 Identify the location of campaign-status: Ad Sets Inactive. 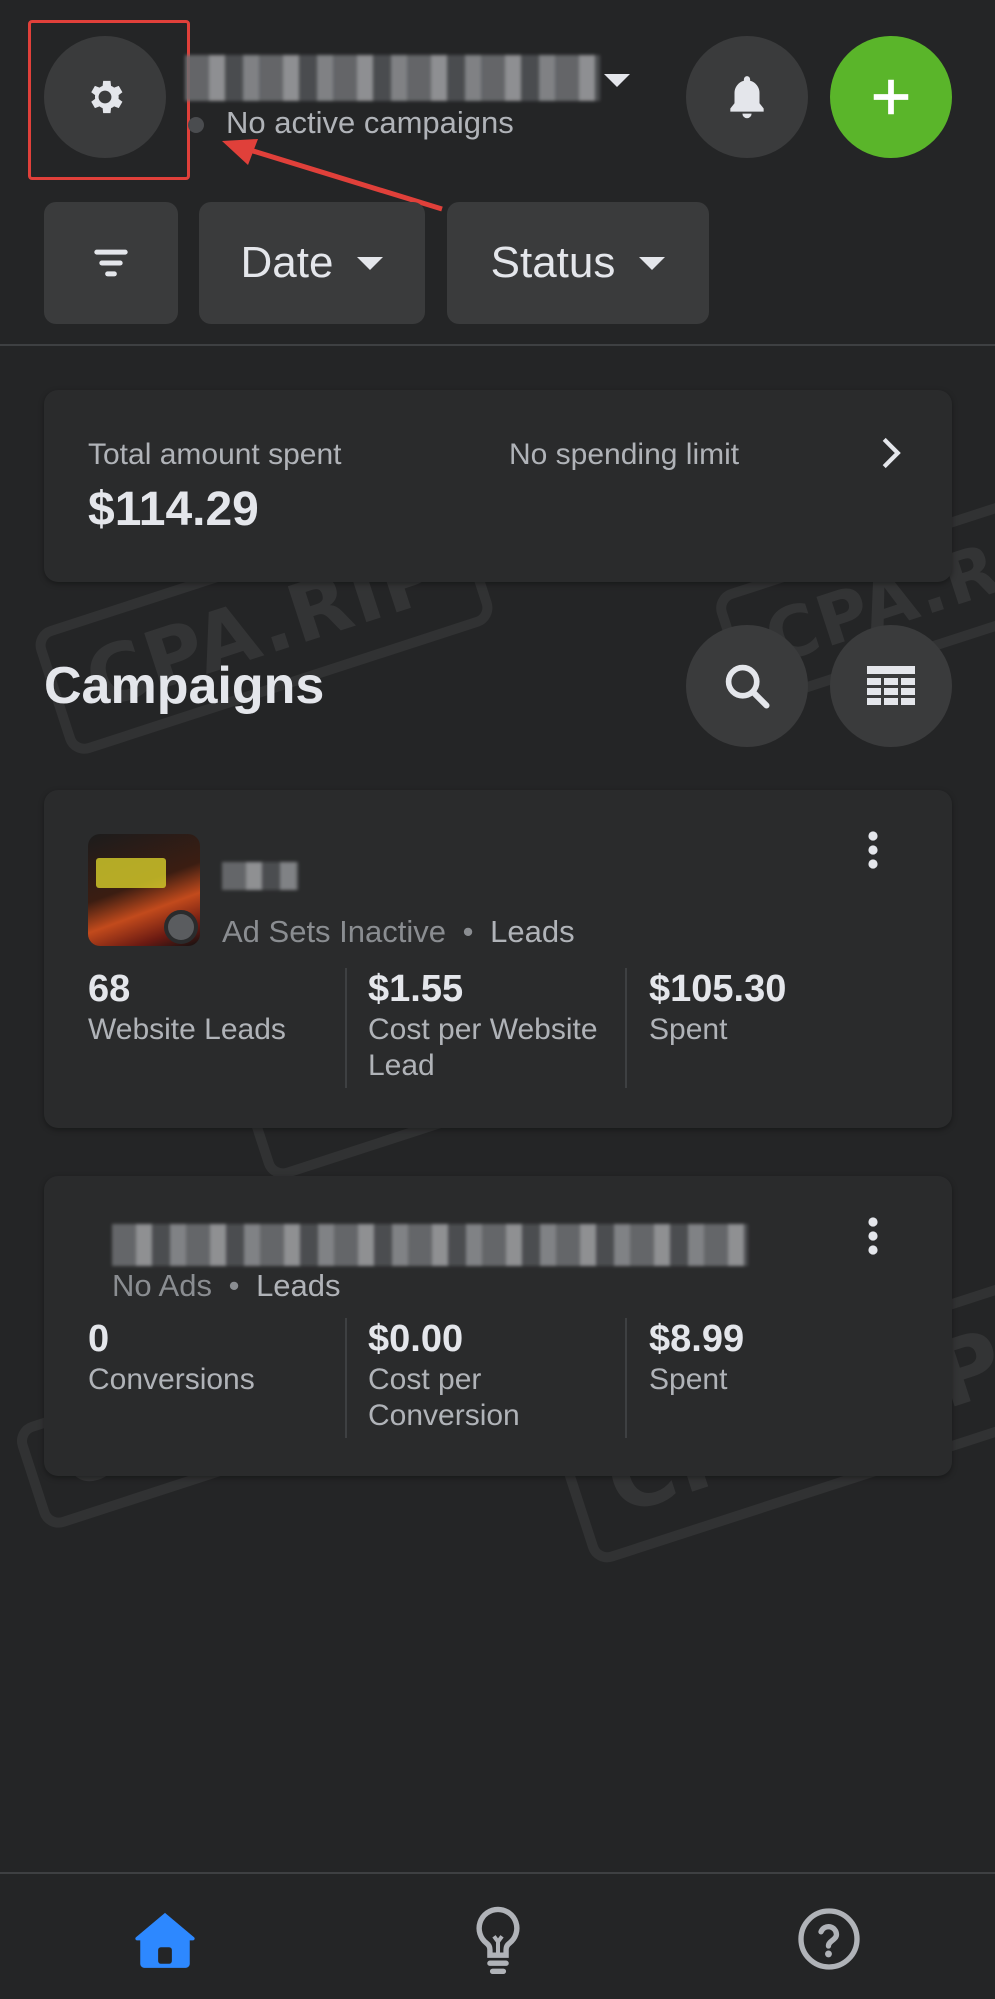
(334, 931).